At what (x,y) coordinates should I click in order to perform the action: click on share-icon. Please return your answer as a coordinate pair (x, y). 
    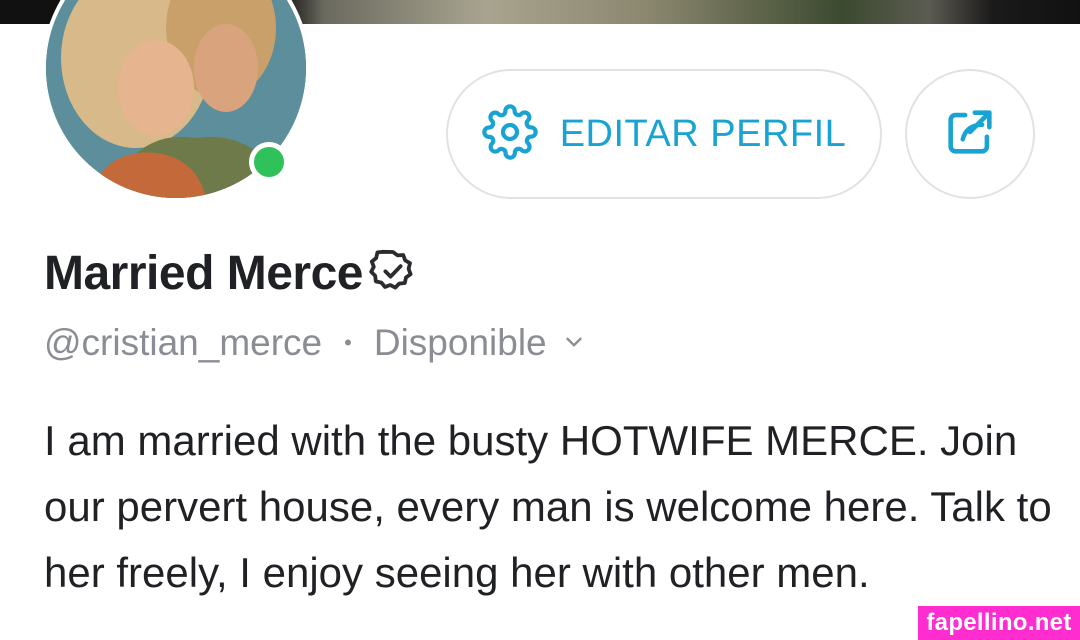
    Looking at the image, I should click on (970, 134).